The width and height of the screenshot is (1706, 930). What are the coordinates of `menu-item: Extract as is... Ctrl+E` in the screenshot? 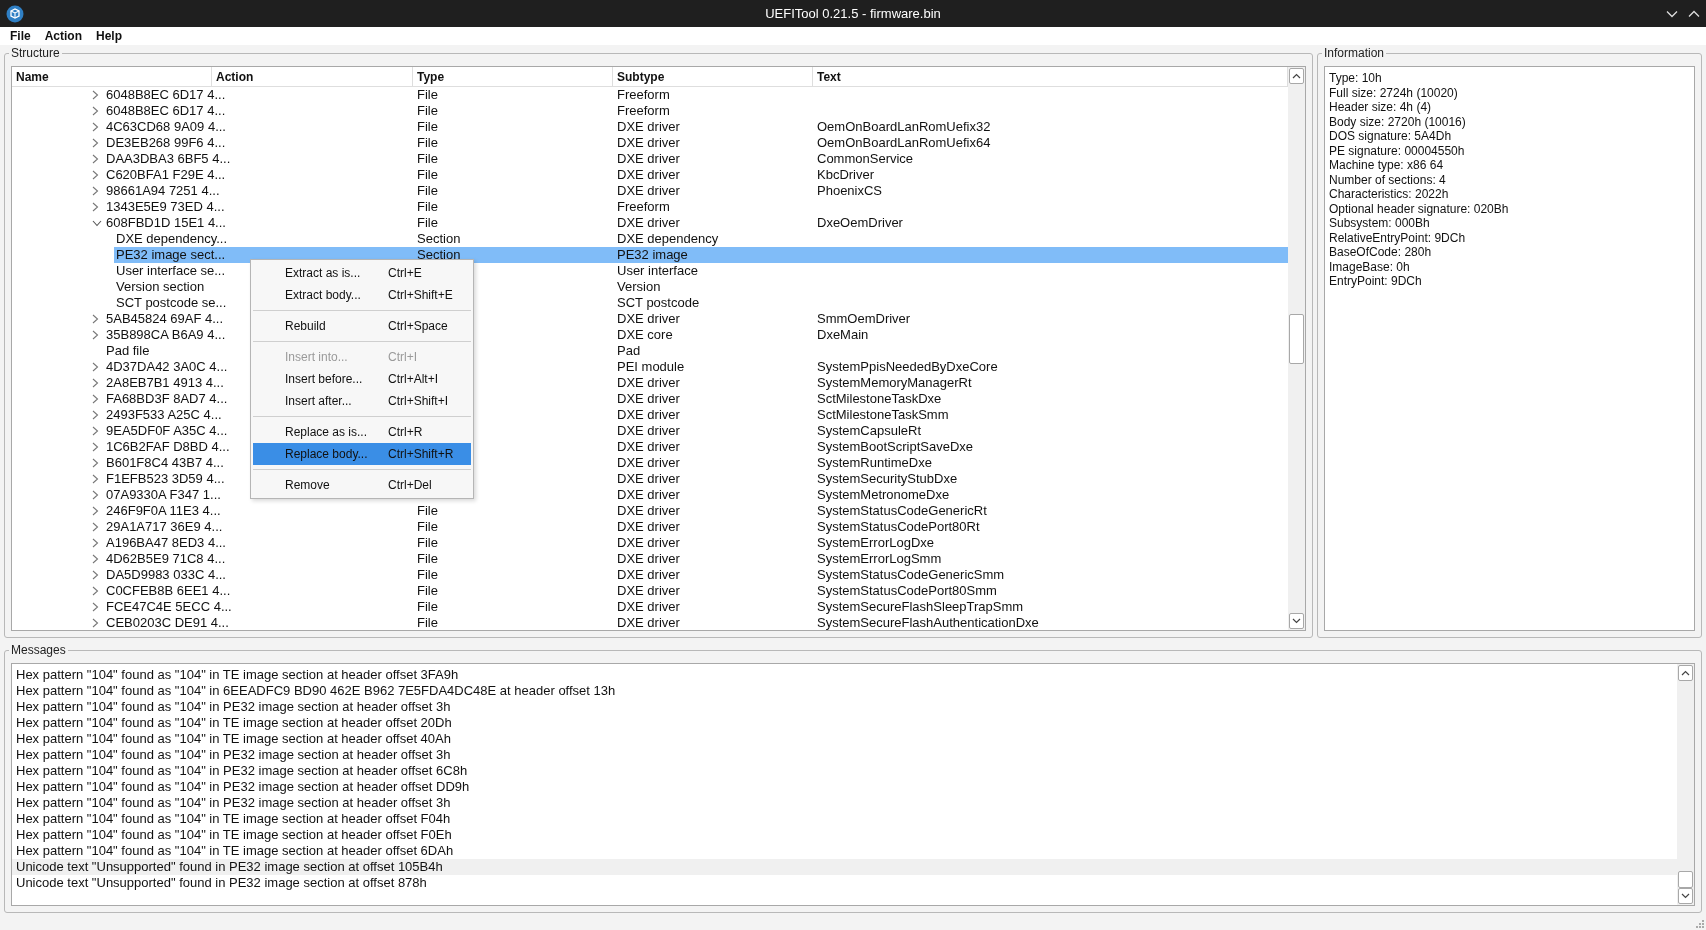 It's located at (362, 273).